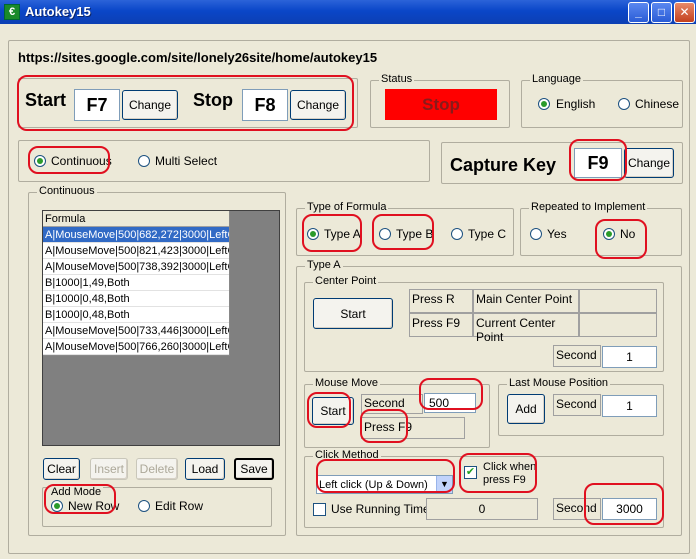  I want to click on maximize-button: □, so click(661, 12).